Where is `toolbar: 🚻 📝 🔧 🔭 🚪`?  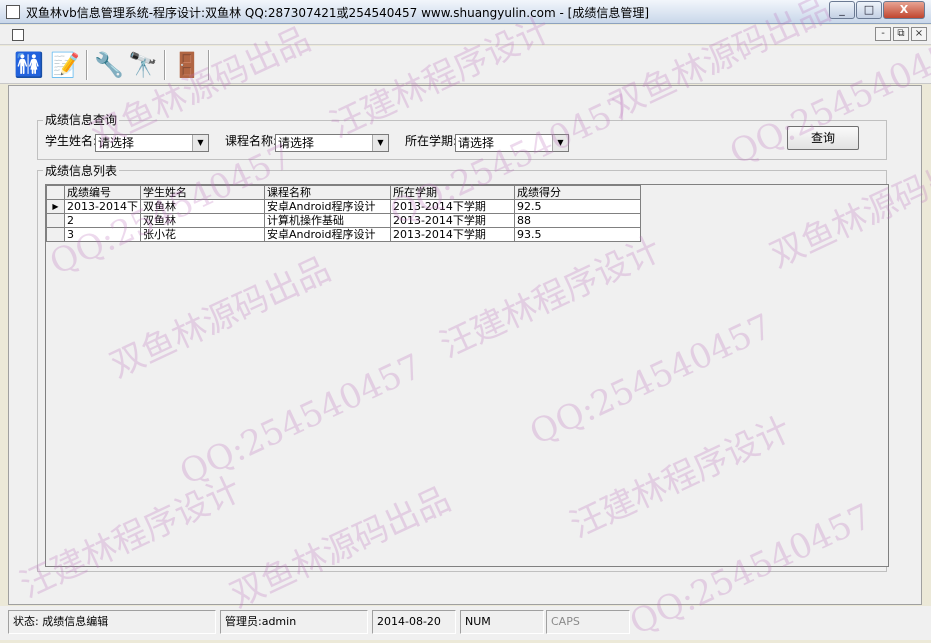
toolbar: 🚻 📝 🔧 🔭 🚪 is located at coordinates (465, 65).